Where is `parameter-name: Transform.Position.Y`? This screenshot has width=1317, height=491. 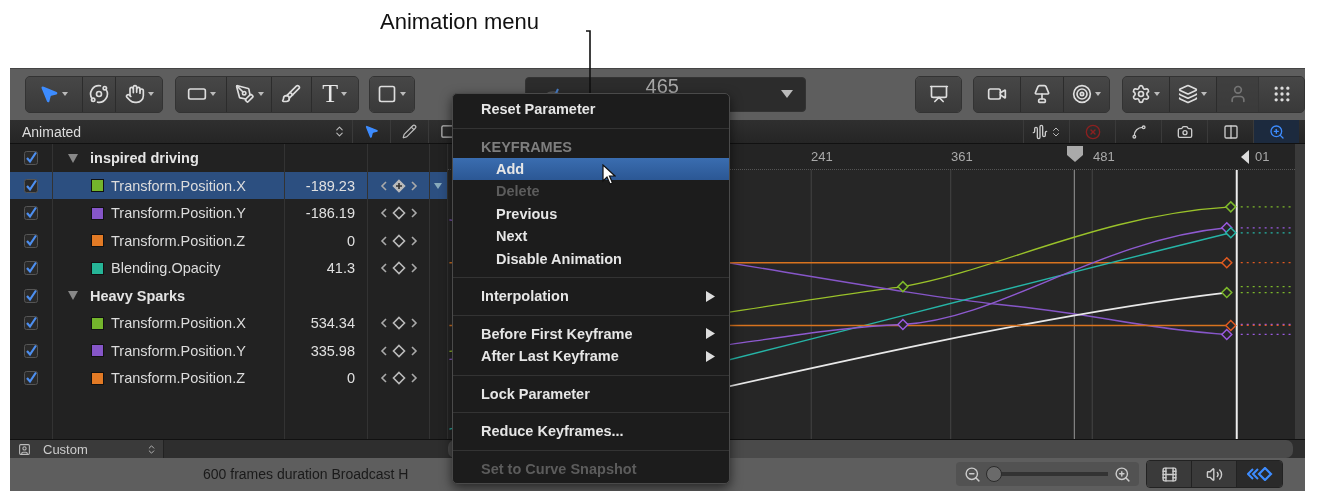 parameter-name: Transform.Position.Y is located at coordinates (178, 213).